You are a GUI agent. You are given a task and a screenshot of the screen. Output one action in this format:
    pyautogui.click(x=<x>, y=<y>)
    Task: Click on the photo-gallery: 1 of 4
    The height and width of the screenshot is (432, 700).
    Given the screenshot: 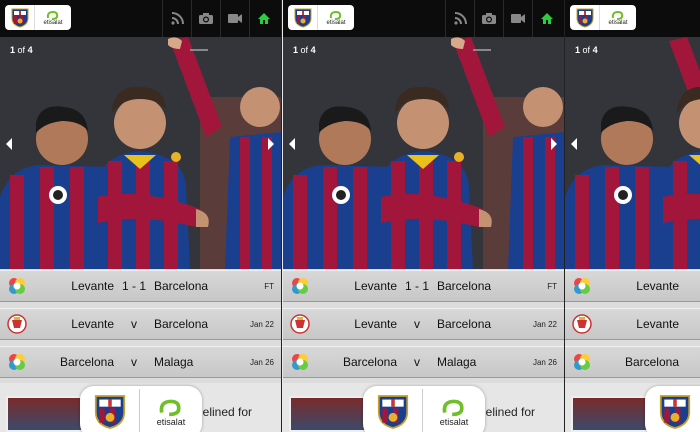 What is the action you would take?
    pyautogui.click(x=632, y=153)
    